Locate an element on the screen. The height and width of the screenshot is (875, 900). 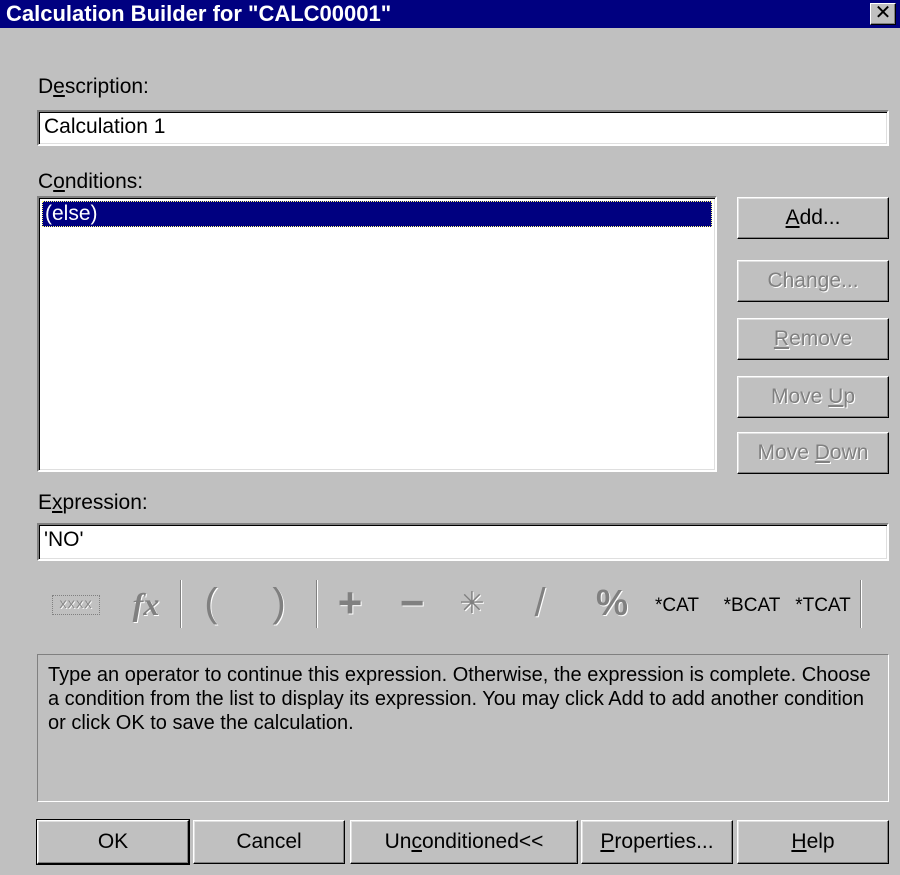
title-bar: Calculation Builder for "CALC00001" ✕ is located at coordinates (450, 14).